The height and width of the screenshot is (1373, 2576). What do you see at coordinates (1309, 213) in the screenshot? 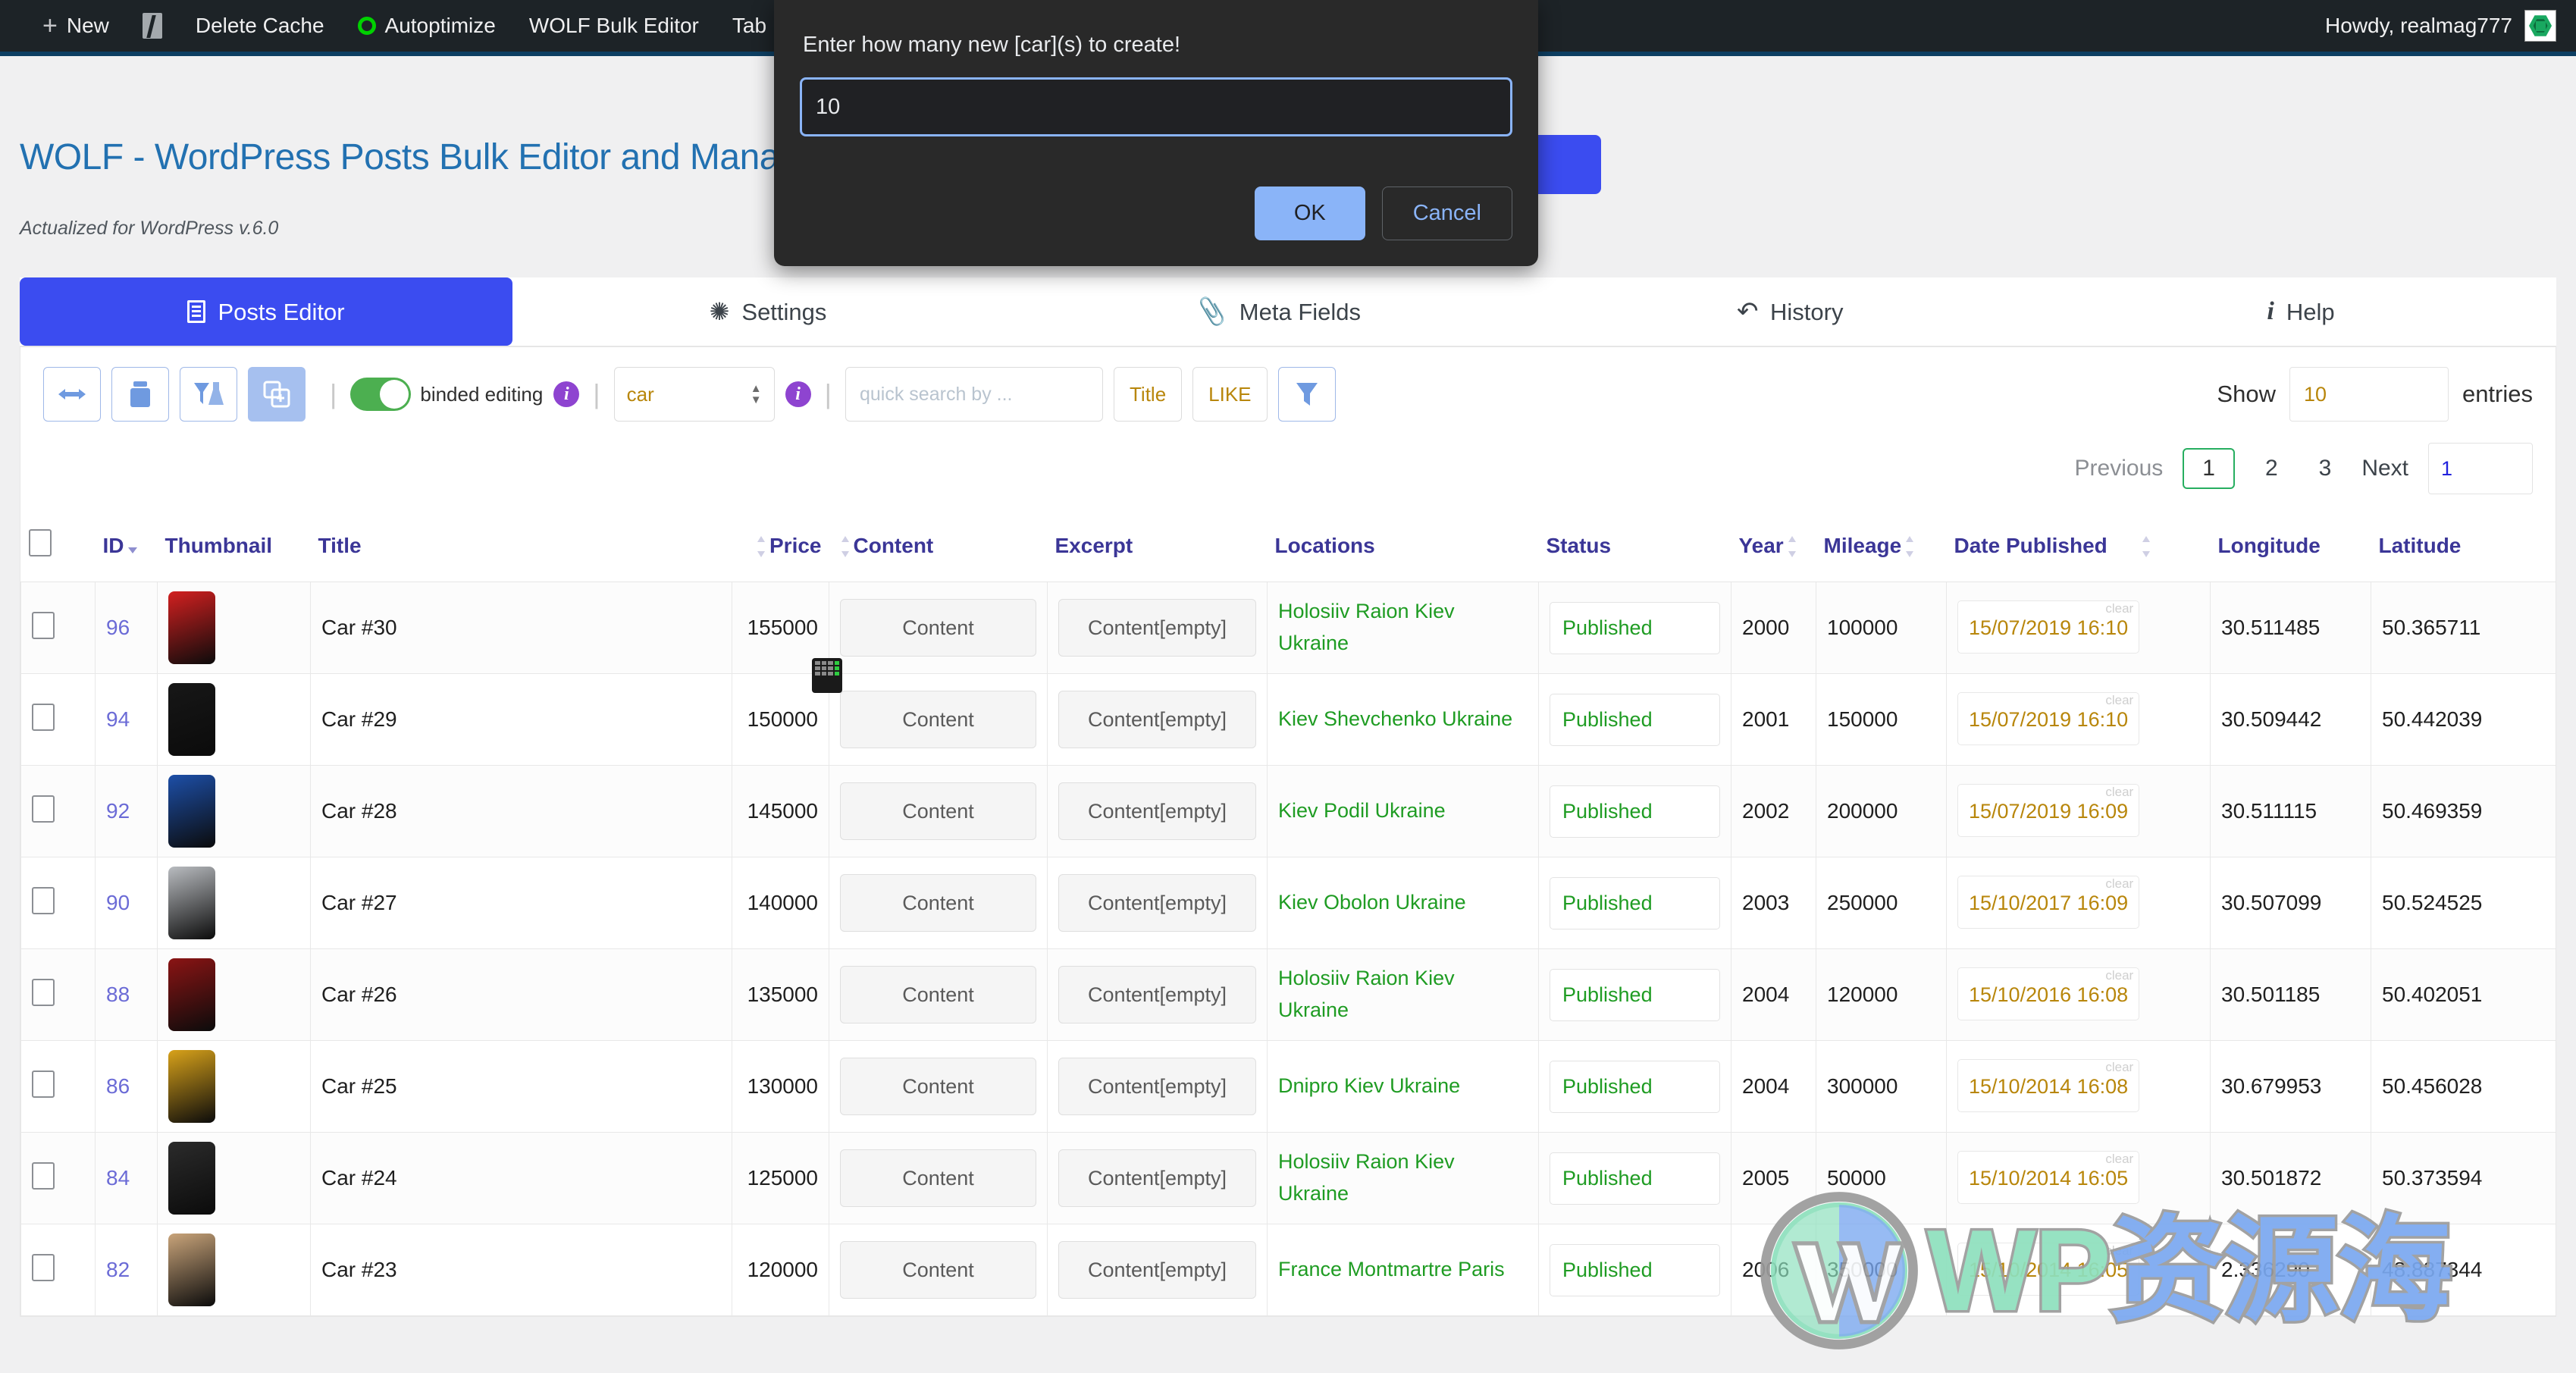
I see `dialog-ok-button: OK` at bounding box center [1309, 213].